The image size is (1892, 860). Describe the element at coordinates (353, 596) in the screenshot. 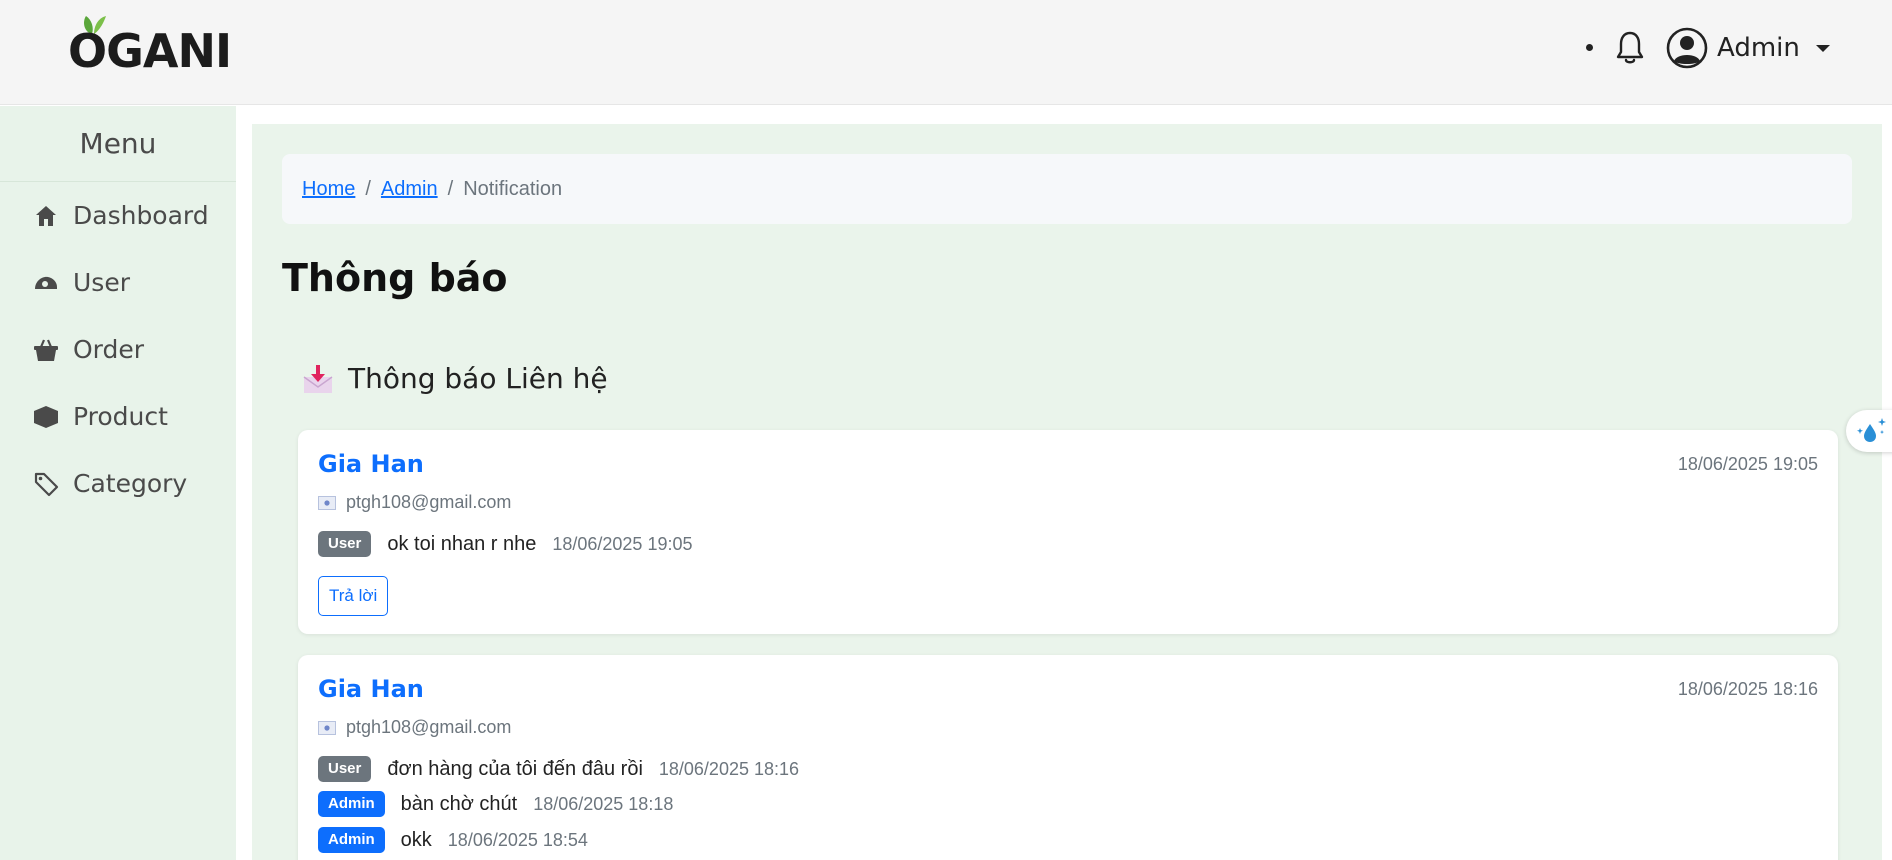

I see `reply-button: Trả lời` at that location.